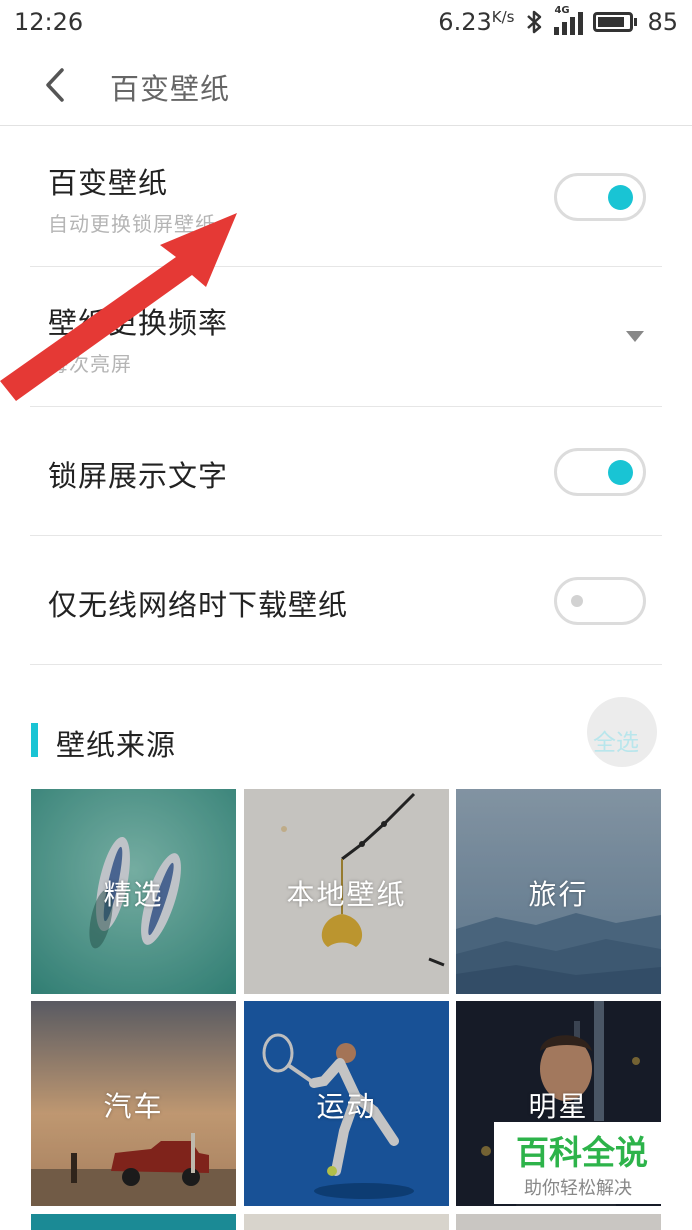 The width and height of the screenshot is (692, 1230). What do you see at coordinates (465, 22) in the screenshot?
I see `network-speed-value: 6.23` at bounding box center [465, 22].